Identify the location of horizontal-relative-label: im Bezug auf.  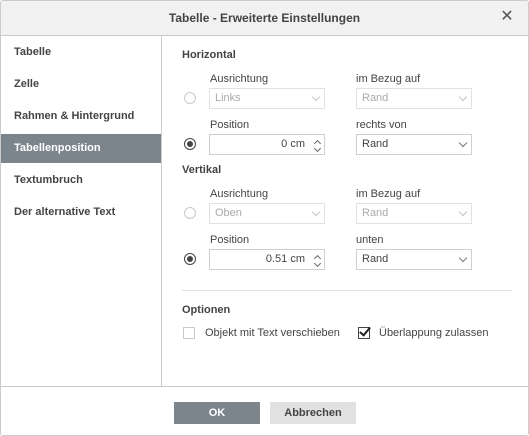
(388, 79).